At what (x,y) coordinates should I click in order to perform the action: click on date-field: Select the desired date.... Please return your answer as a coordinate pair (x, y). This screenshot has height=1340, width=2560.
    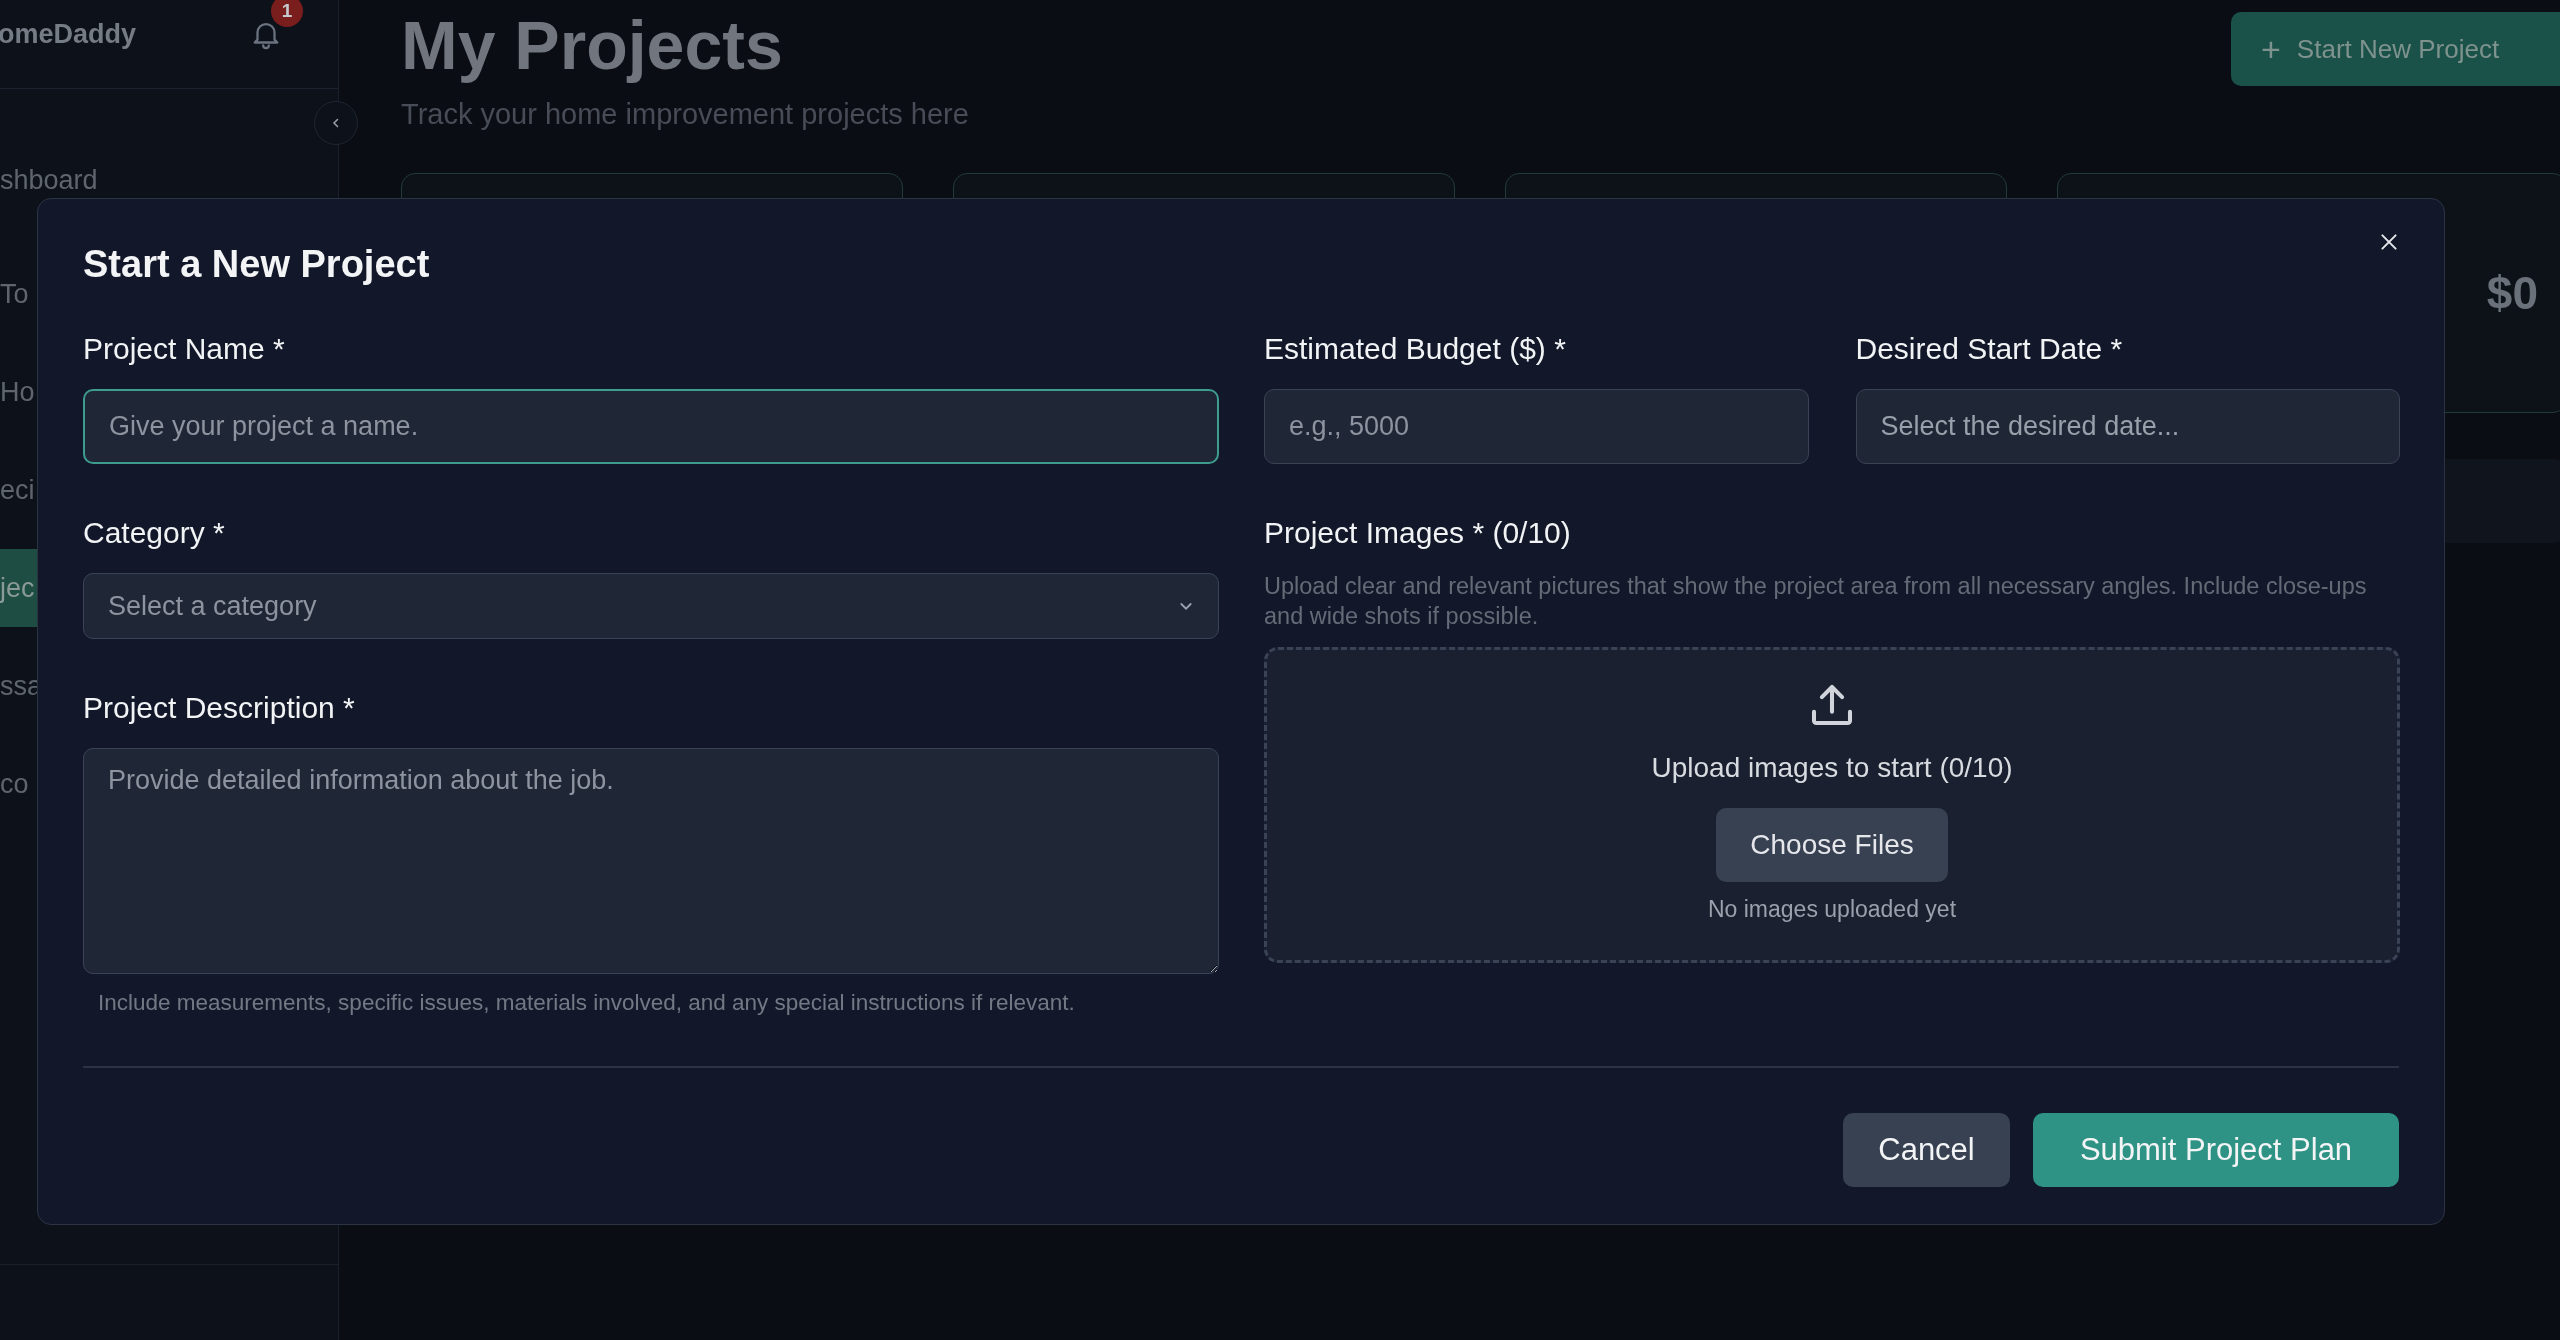
    Looking at the image, I should click on (2127, 426).